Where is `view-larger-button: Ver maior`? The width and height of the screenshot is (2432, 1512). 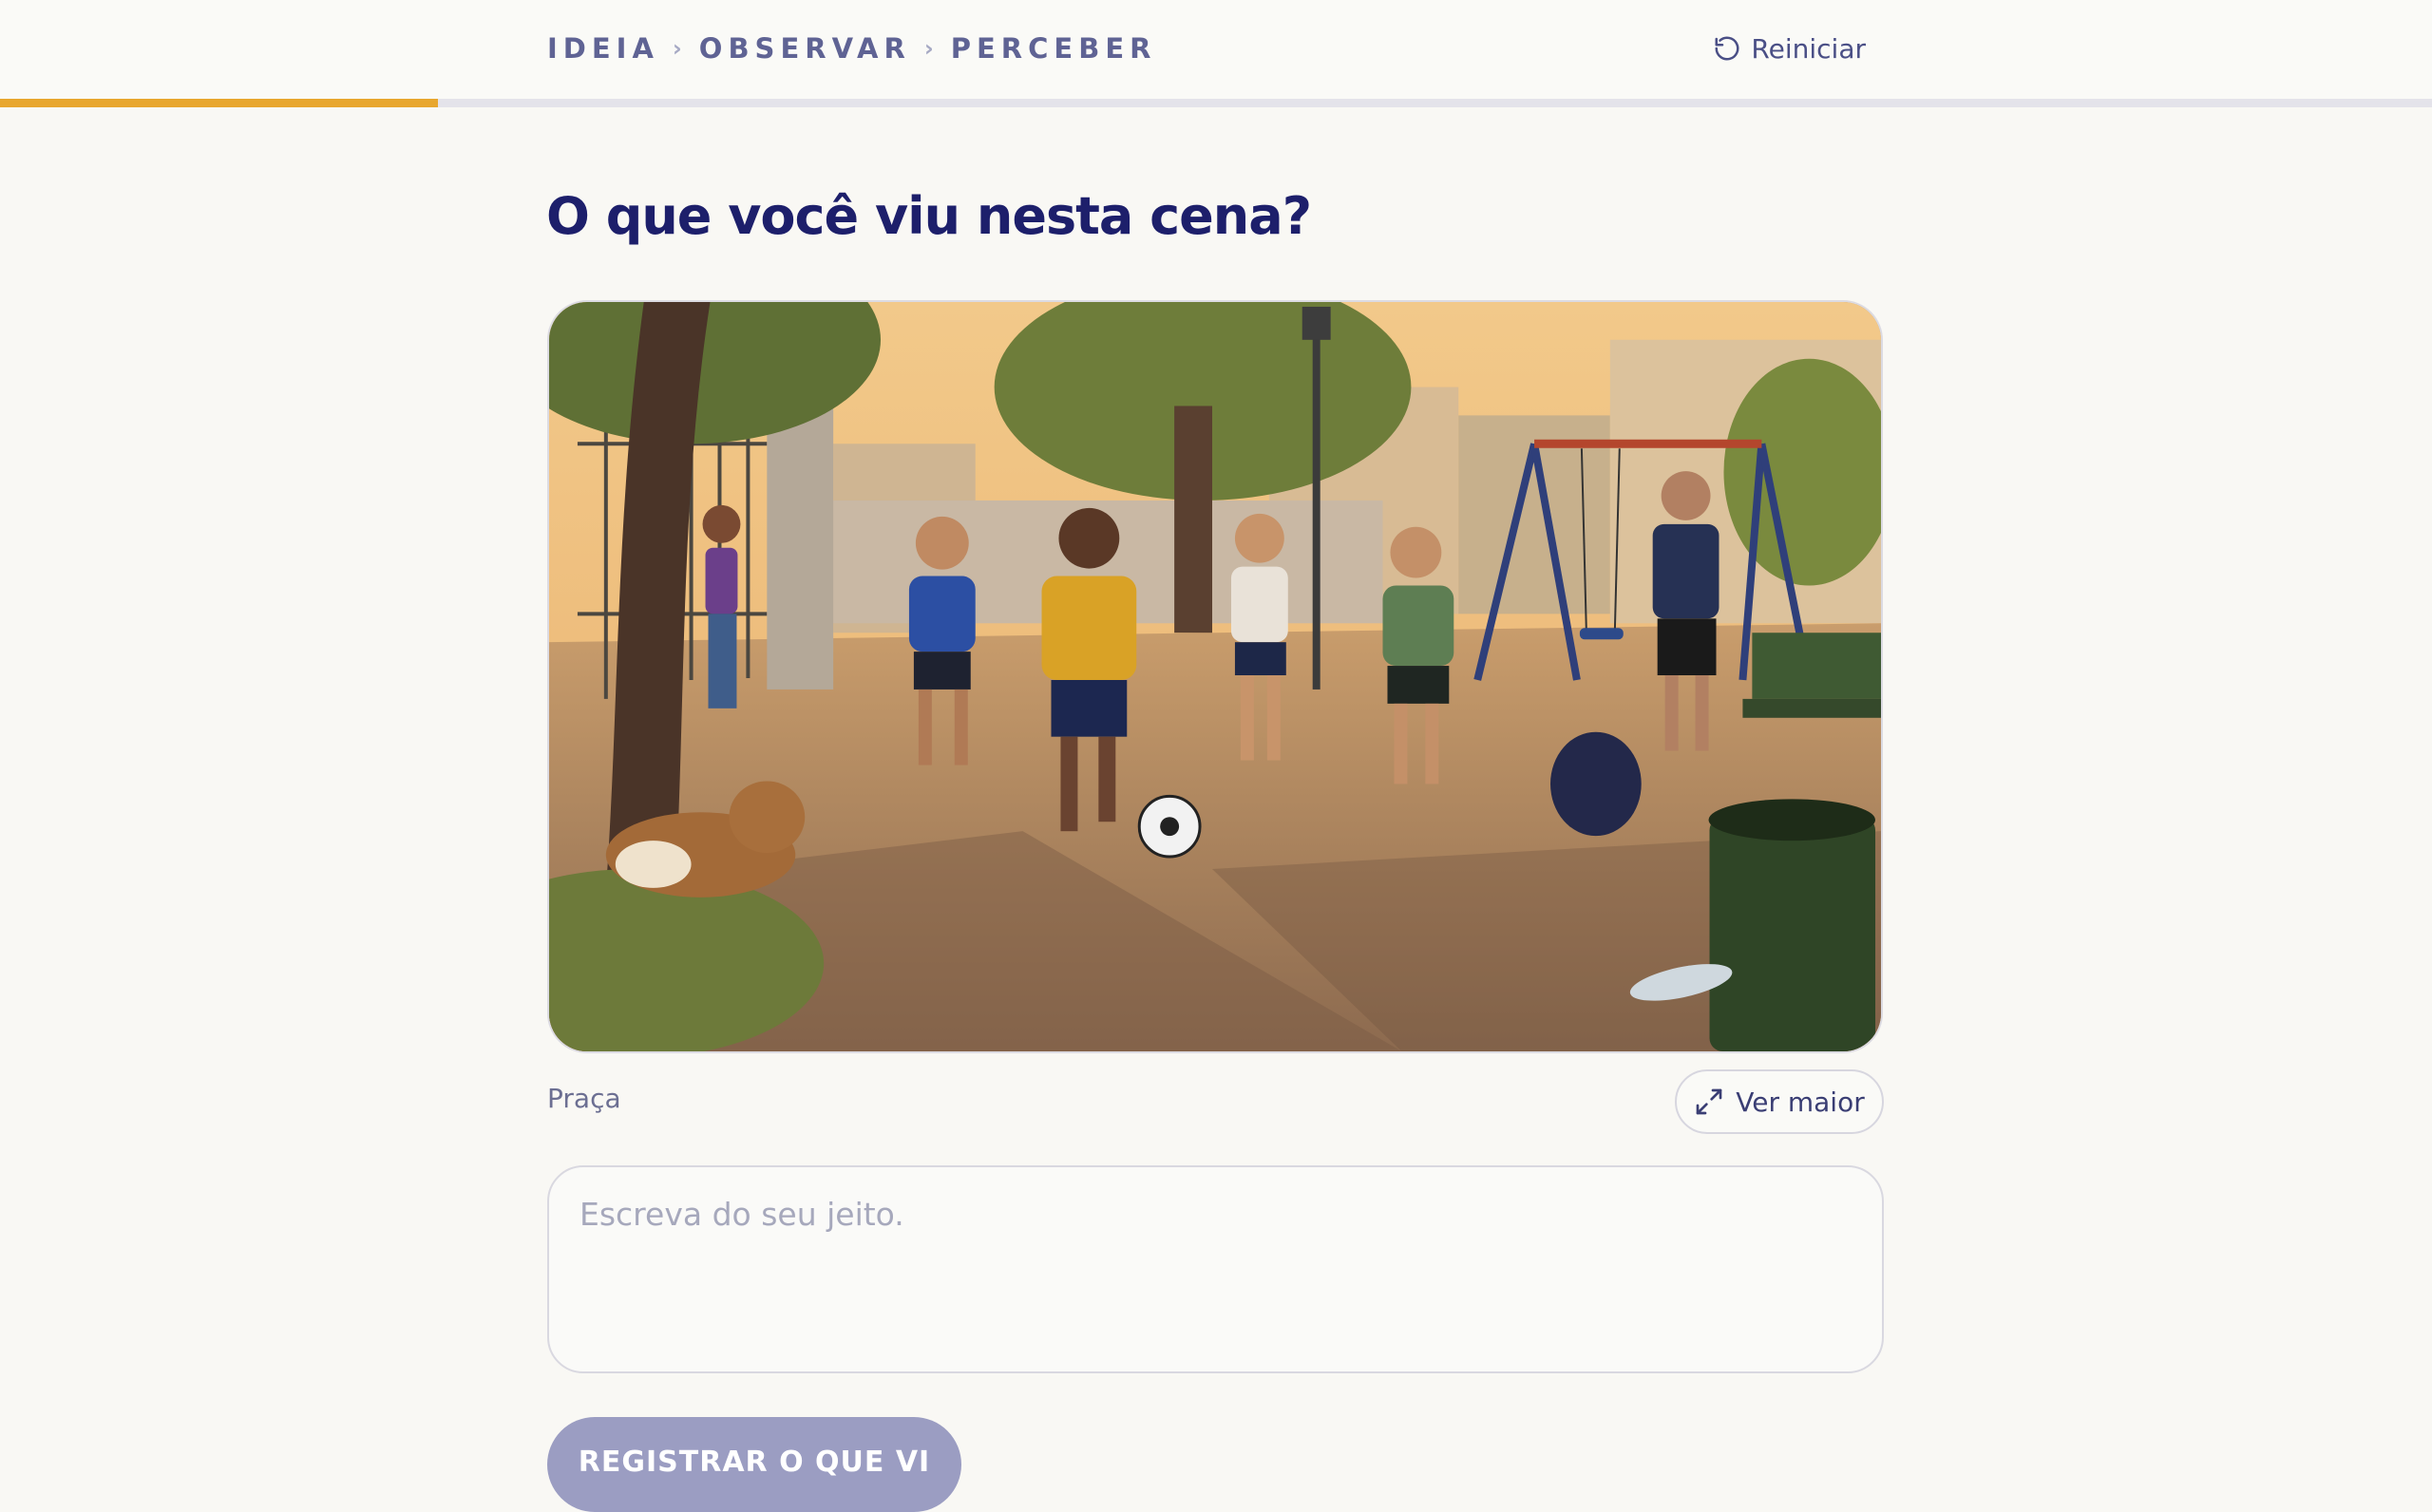
view-larger-button: Ver maior is located at coordinates (1779, 1101).